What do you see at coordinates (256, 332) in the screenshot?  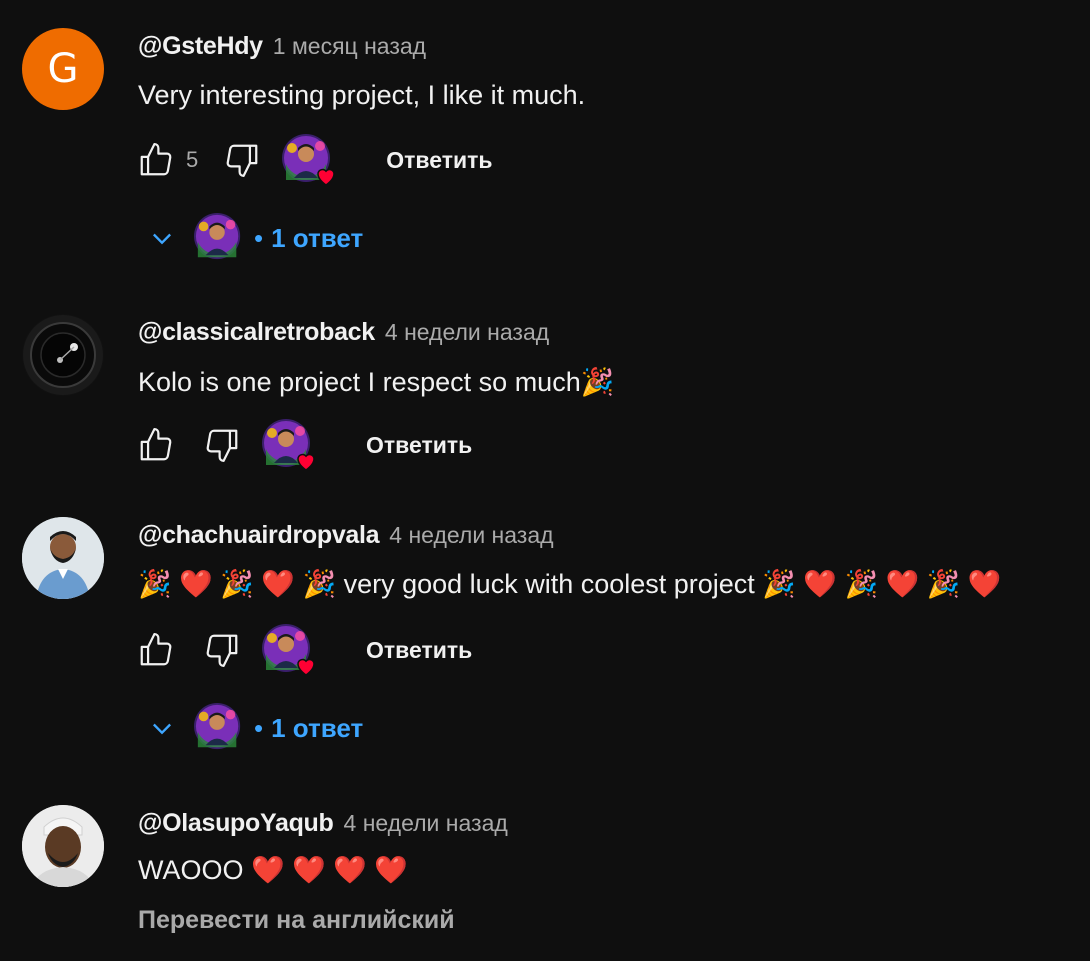 I see `comment-author: @classicalretroback` at bounding box center [256, 332].